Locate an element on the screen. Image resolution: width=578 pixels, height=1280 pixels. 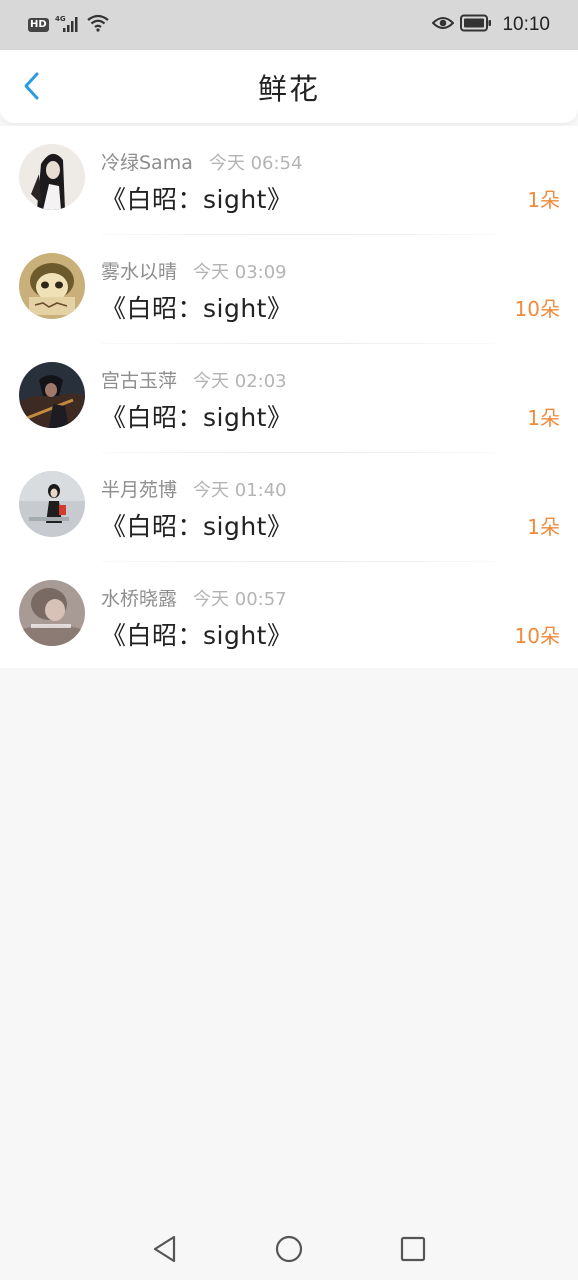
chevron-left-icon is located at coordinates (31, 86).